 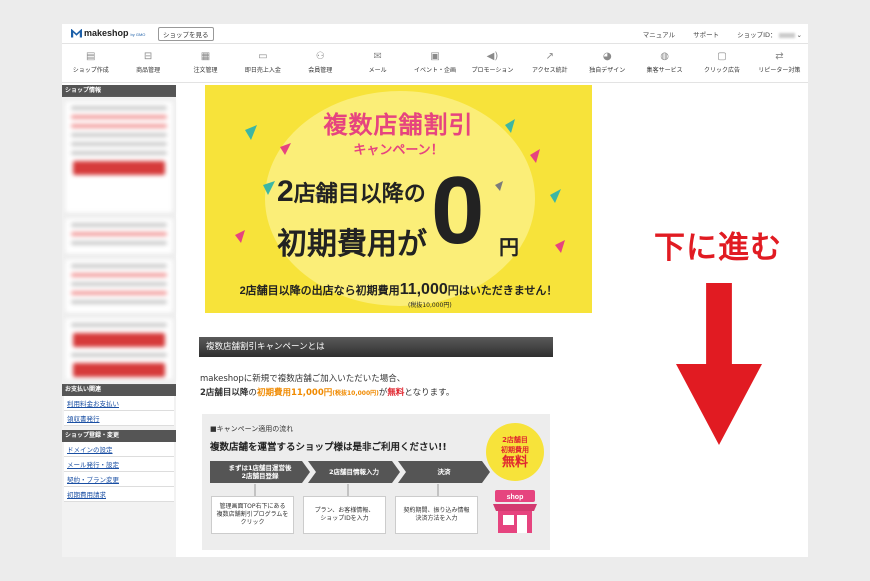 What do you see at coordinates (515, 511) in the screenshot?
I see `shop-icon: shop` at bounding box center [515, 511].